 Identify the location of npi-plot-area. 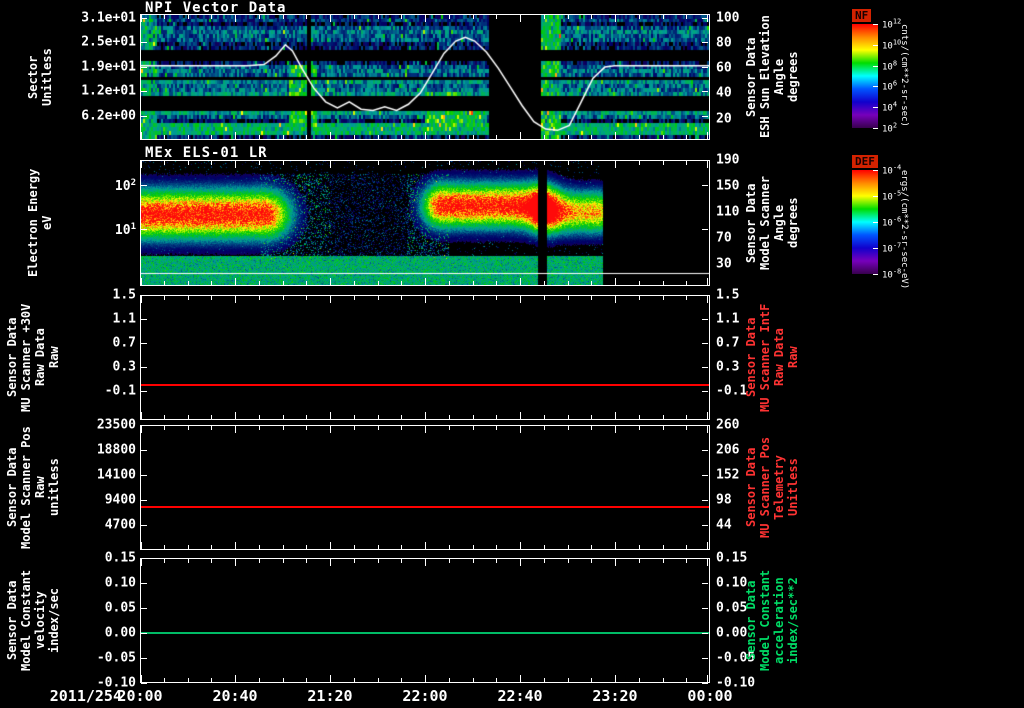
(425, 77).